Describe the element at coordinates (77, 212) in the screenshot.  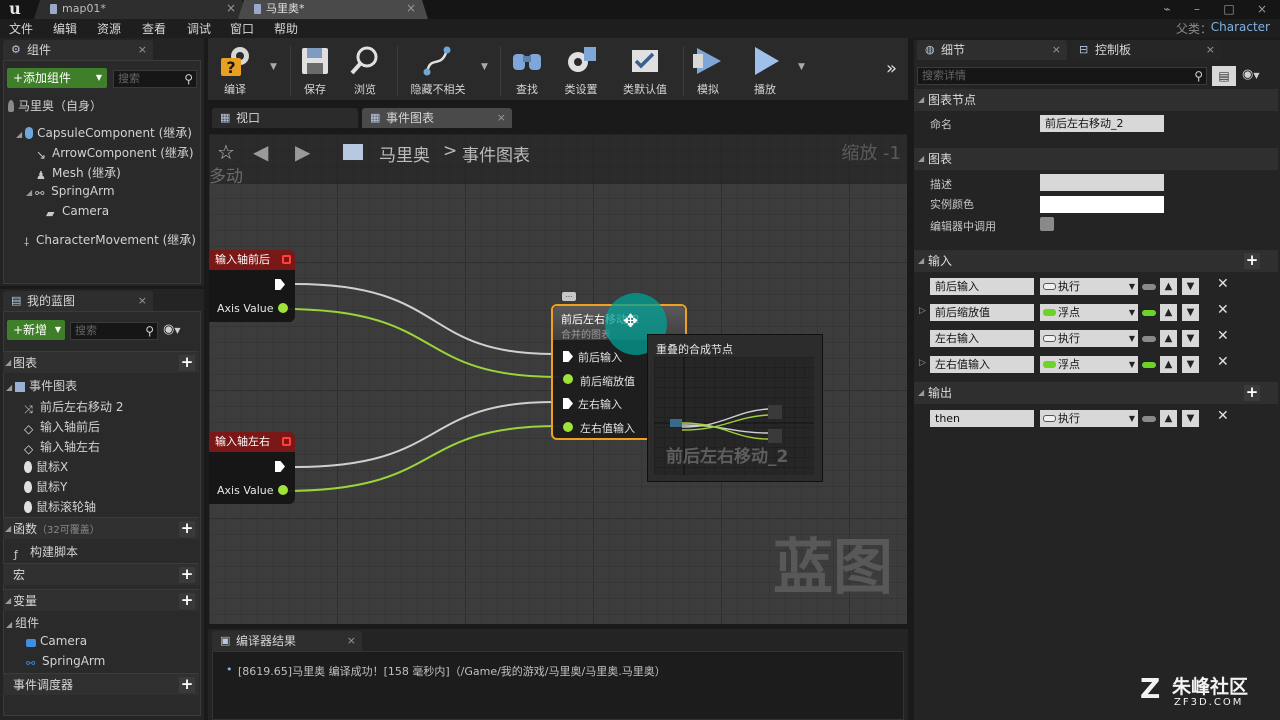
I see `component-row-camera: ▰ Camera` at that location.